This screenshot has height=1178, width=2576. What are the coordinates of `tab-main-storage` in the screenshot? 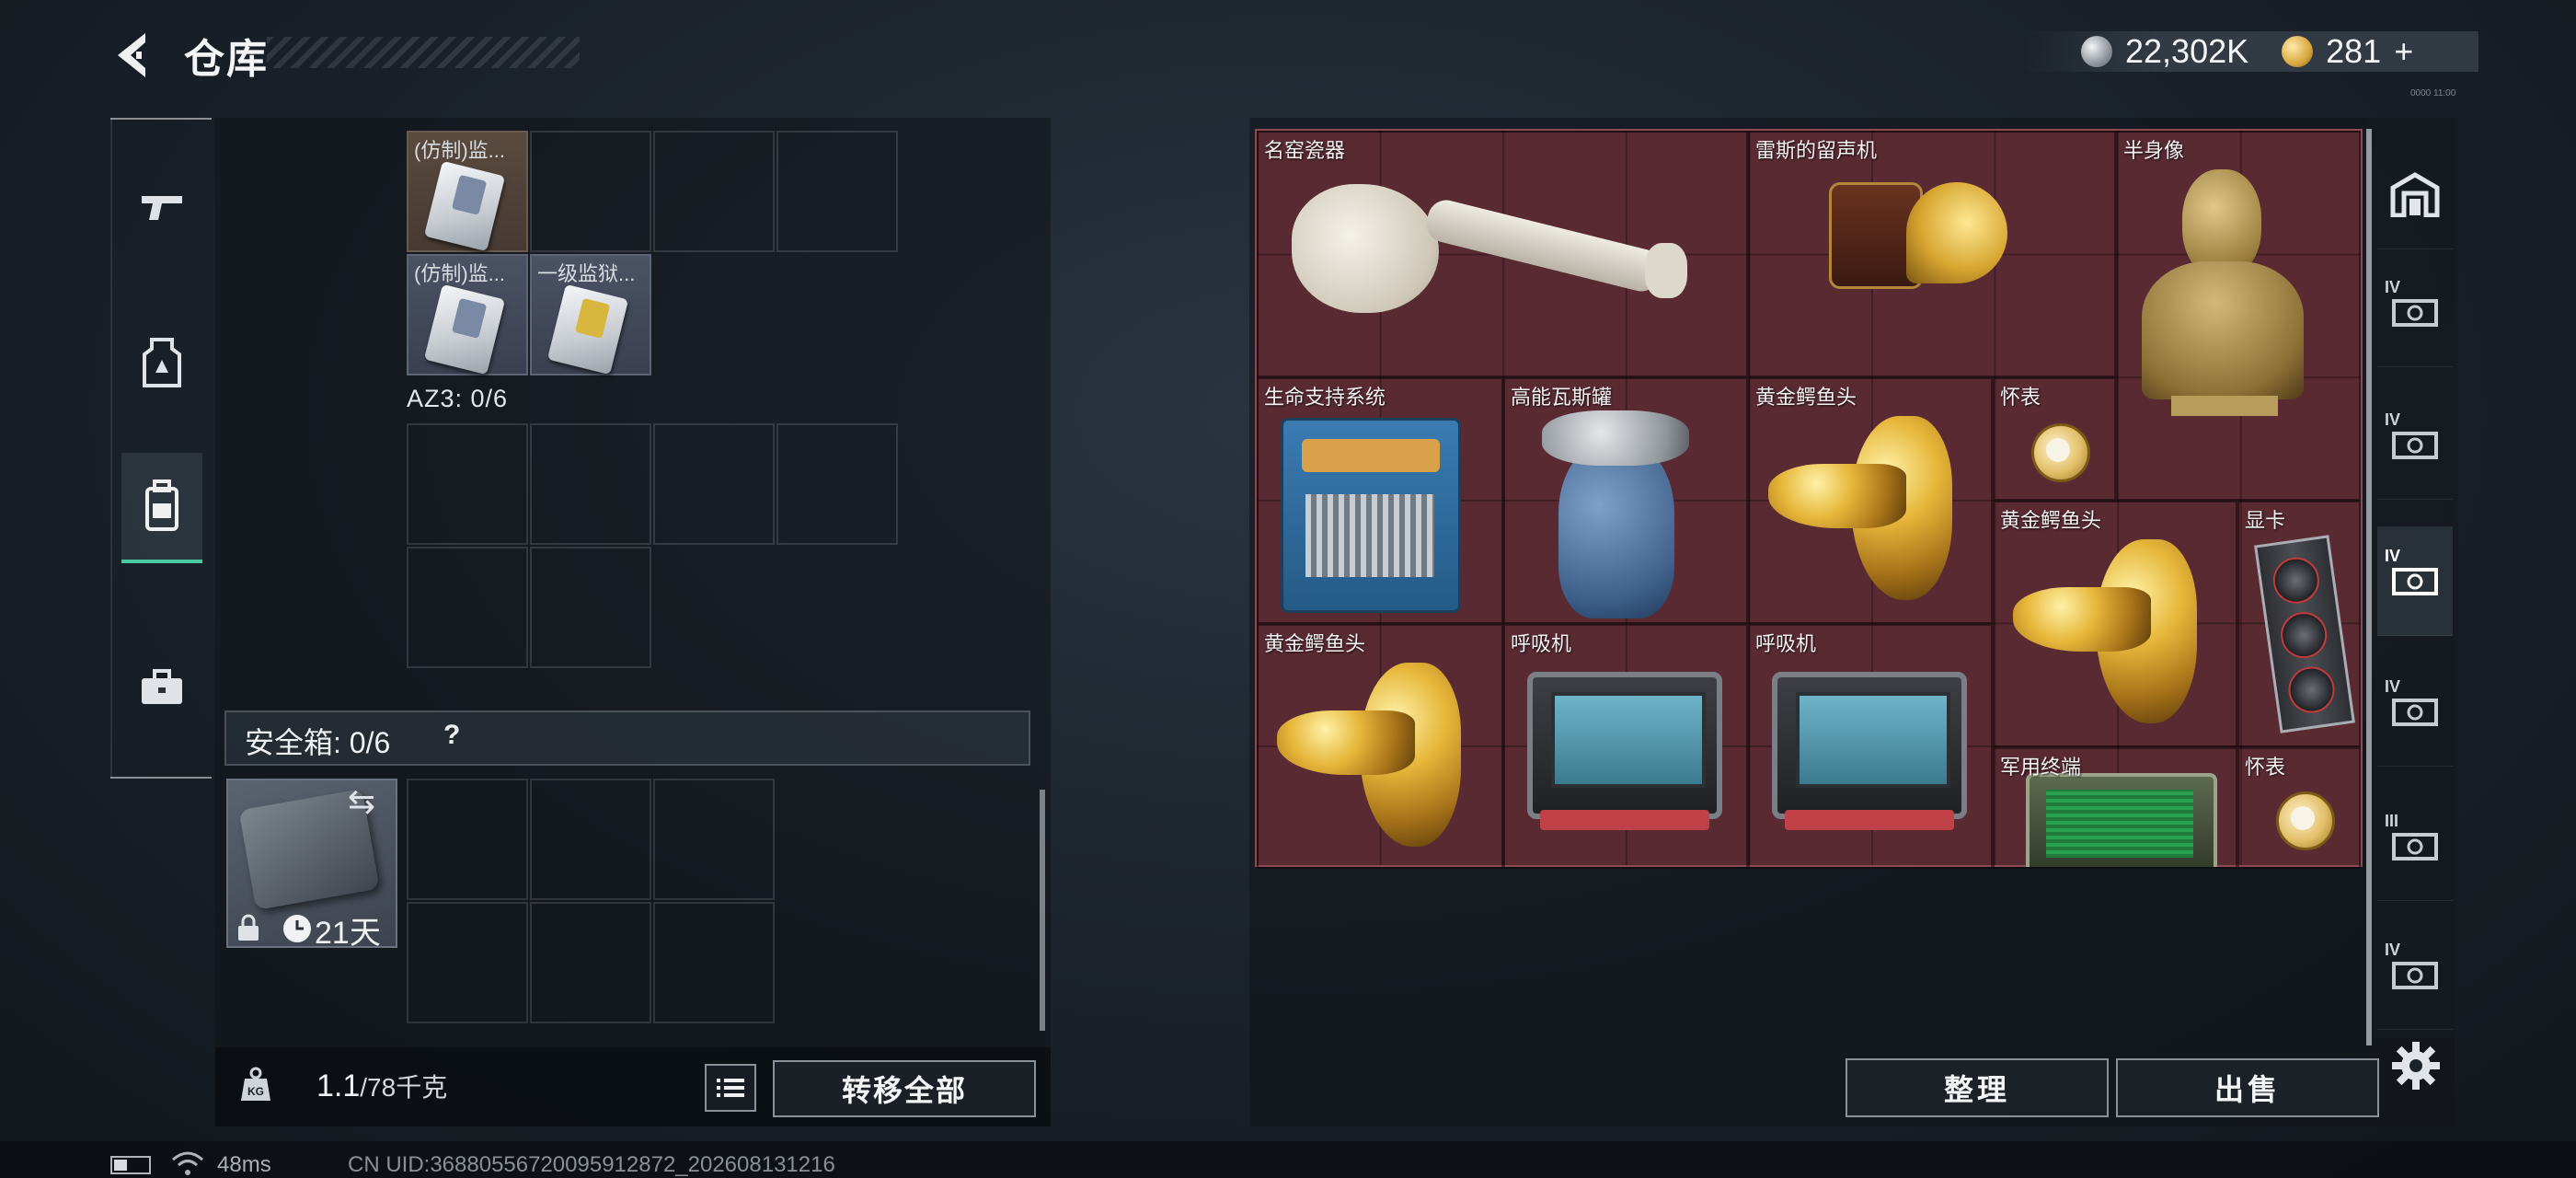 It's located at (2415, 194).